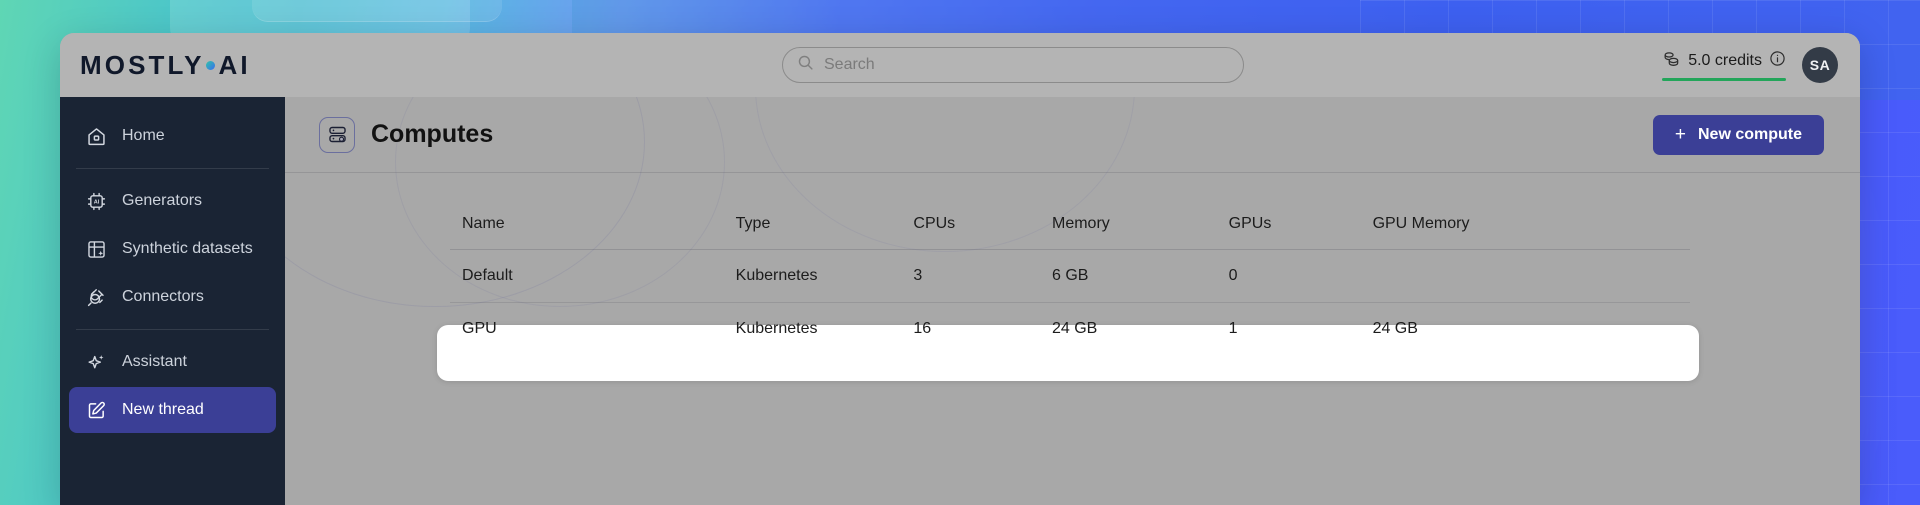 The image size is (1920, 505). What do you see at coordinates (1233, 329) in the screenshot?
I see `cell-gpus: 1` at bounding box center [1233, 329].